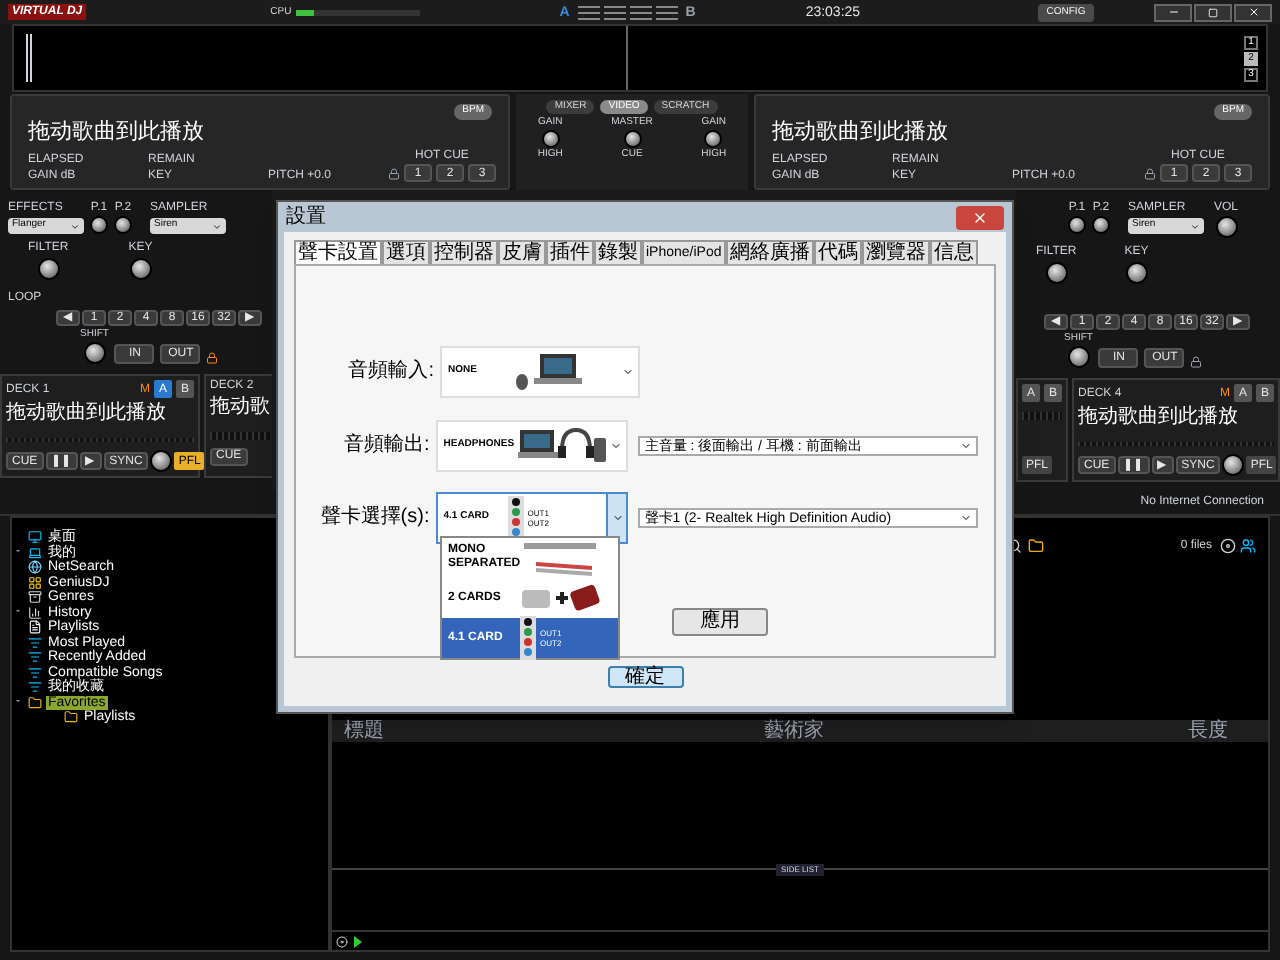 The width and height of the screenshot is (1280, 960). What do you see at coordinates (386, 446) in the screenshot?
I see `setting-label: 音頻輸出:` at bounding box center [386, 446].